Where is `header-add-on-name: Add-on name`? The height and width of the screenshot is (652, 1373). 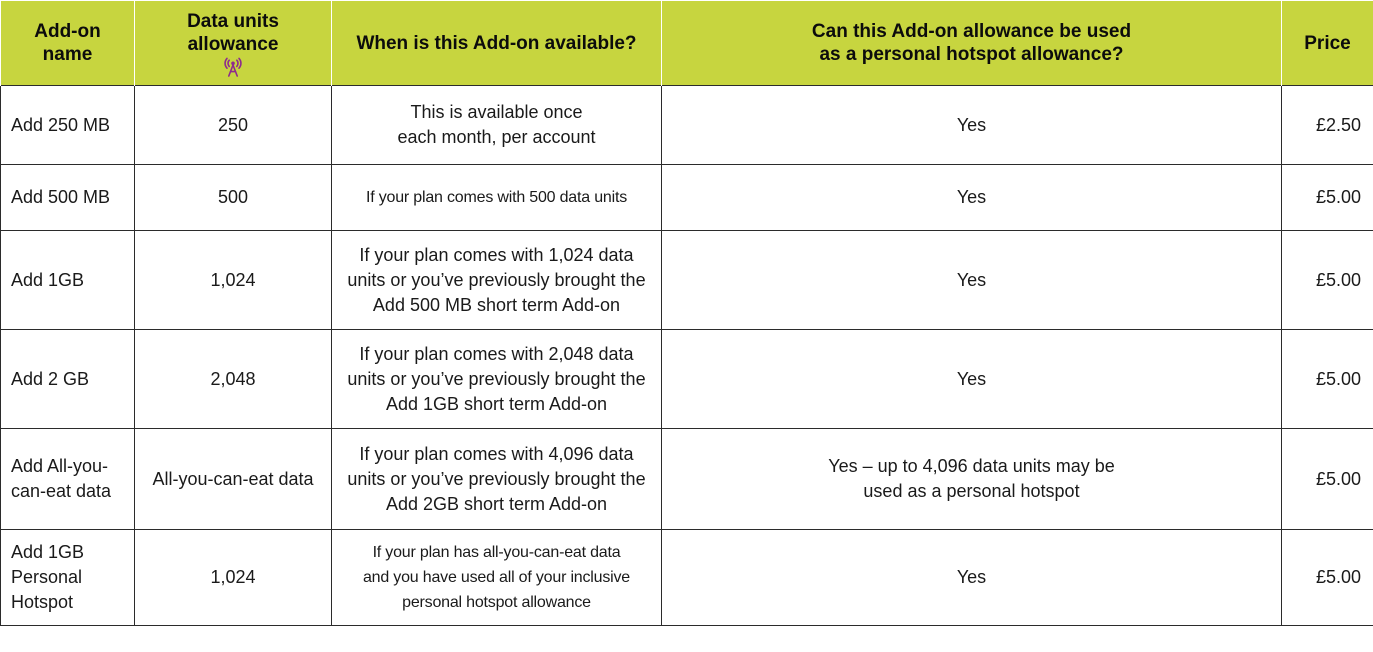 header-add-on-name: Add-on name is located at coordinates (67, 43).